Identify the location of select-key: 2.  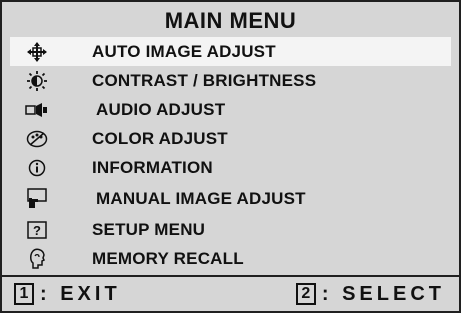
(305, 294).